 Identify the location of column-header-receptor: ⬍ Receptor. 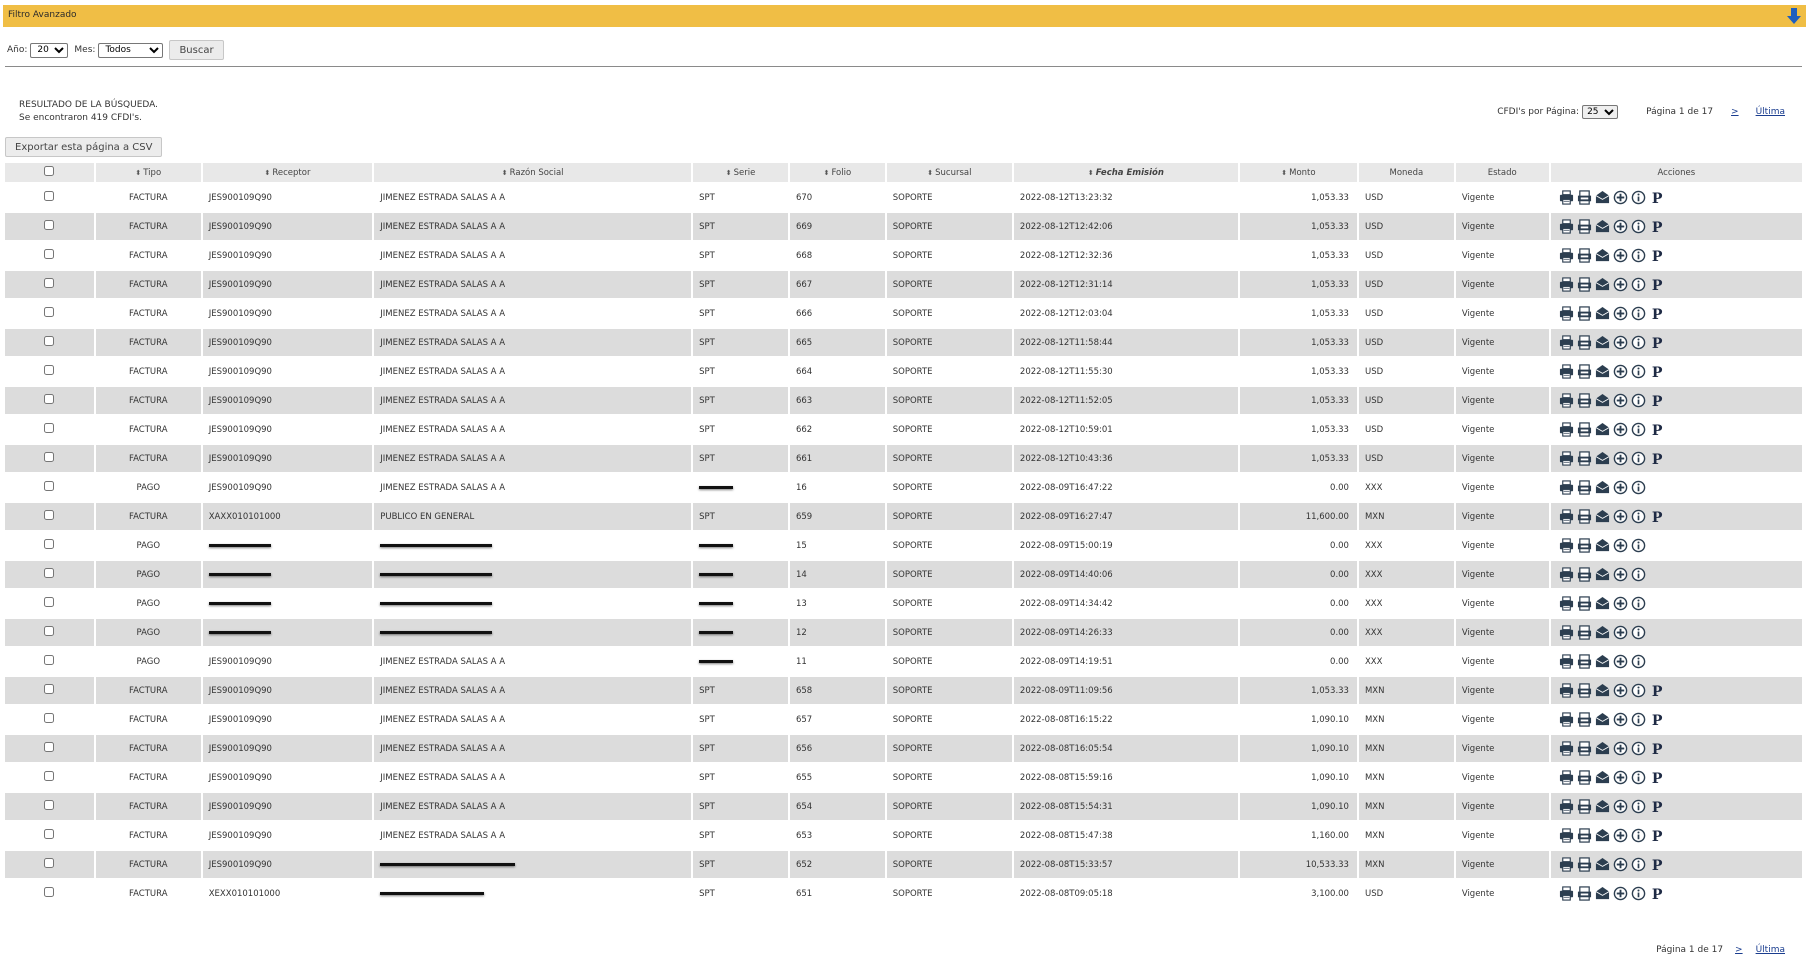
(287, 172).